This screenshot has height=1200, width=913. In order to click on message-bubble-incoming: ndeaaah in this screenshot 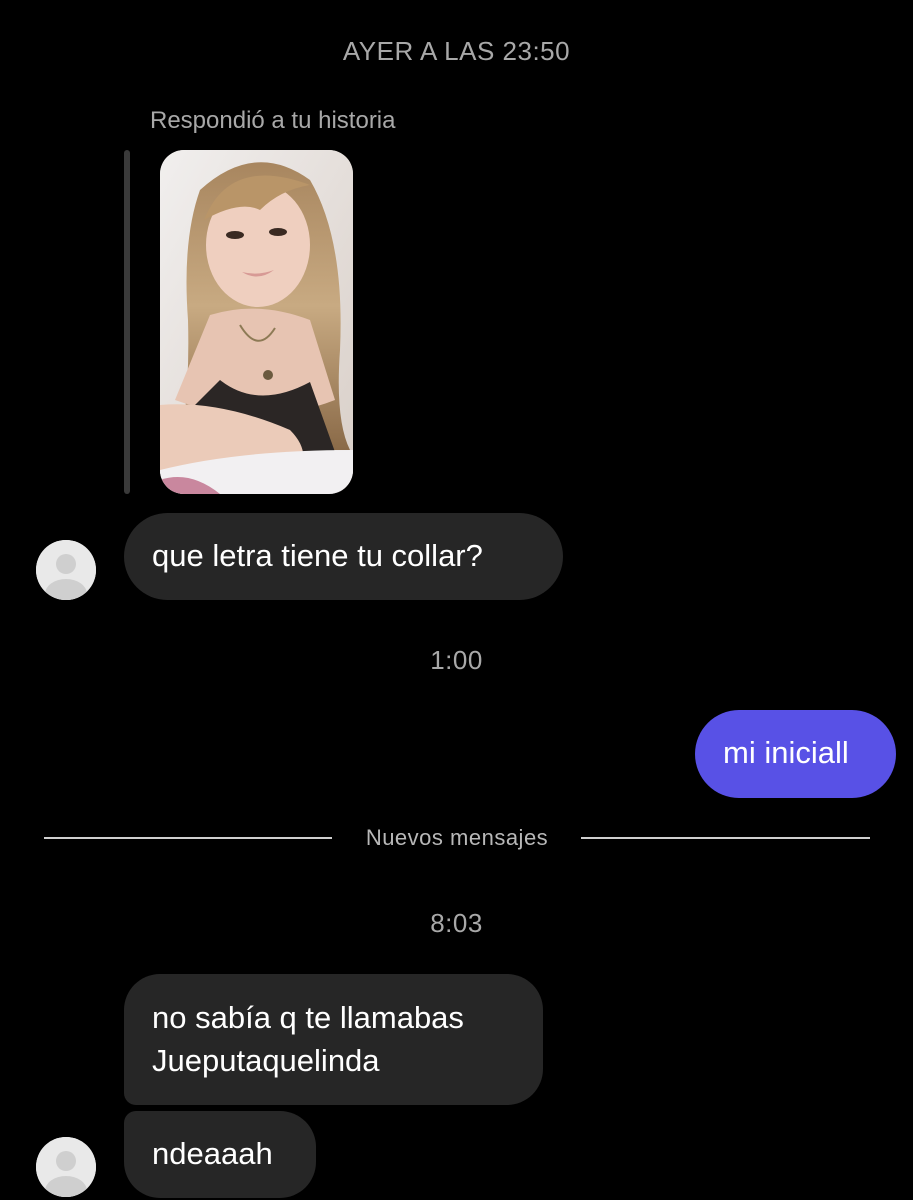, I will do `click(220, 1154)`.